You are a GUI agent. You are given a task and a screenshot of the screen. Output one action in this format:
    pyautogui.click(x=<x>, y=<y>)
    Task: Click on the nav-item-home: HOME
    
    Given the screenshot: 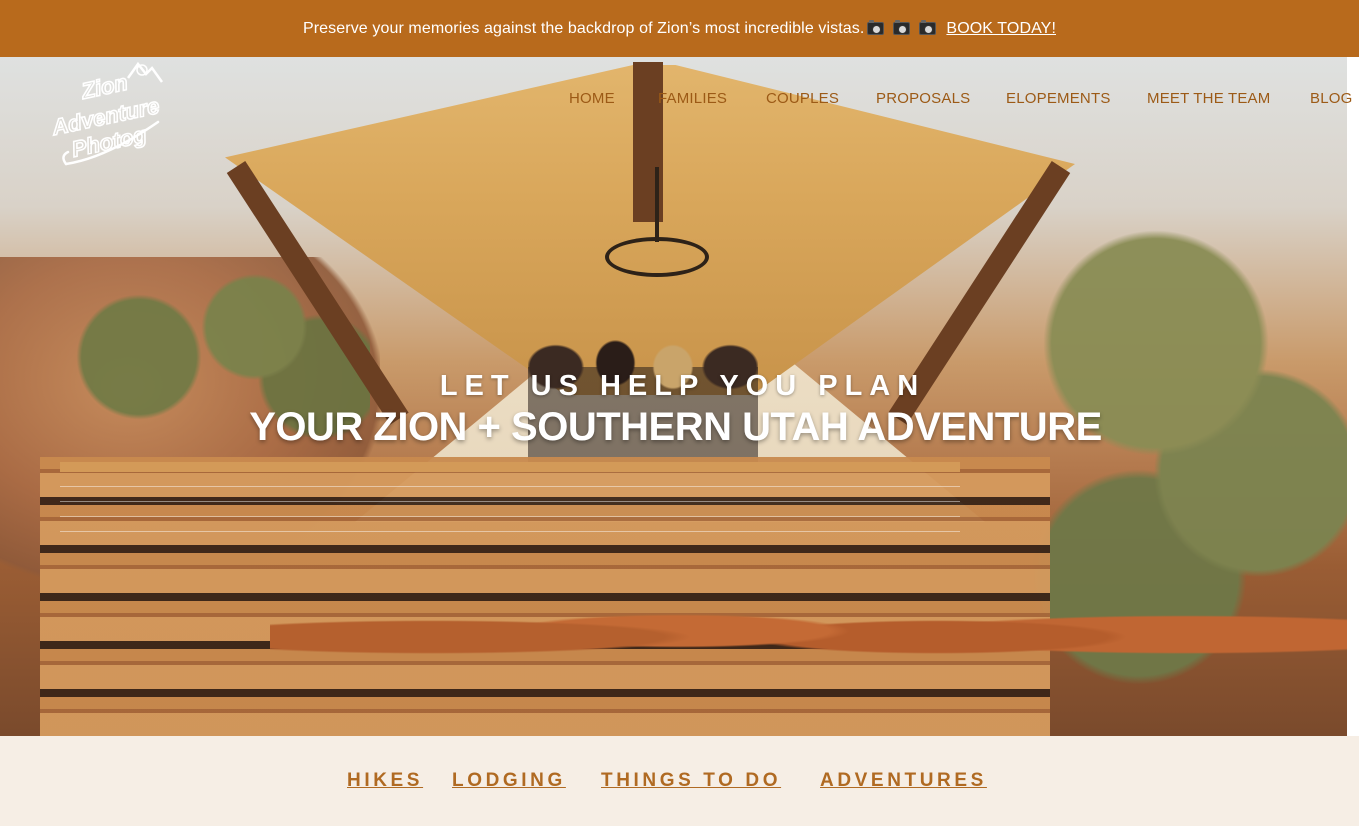 What is the action you would take?
    pyautogui.click(x=592, y=98)
    